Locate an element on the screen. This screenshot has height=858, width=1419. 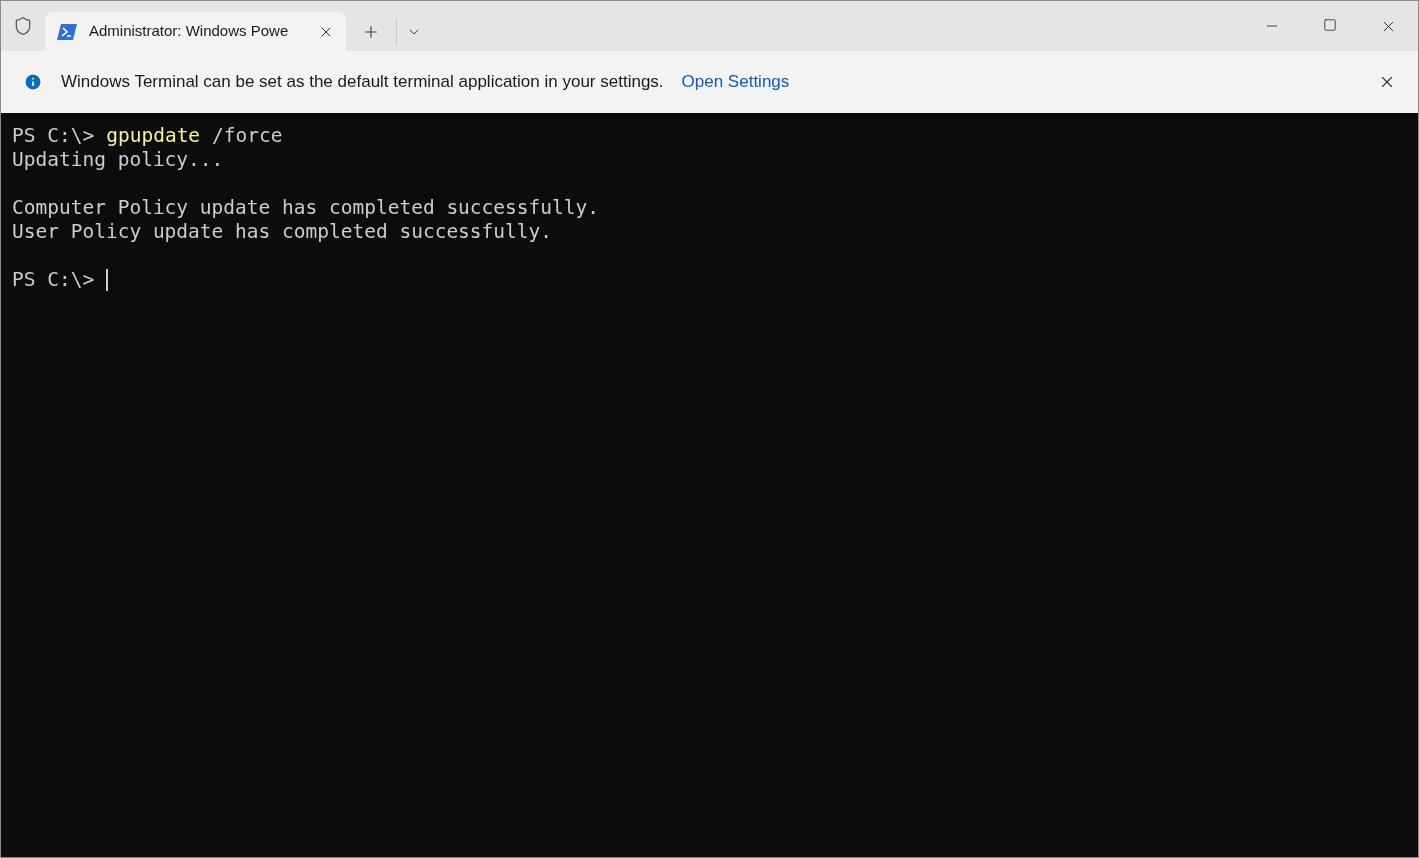
maximize-icon is located at coordinates (1330, 25).